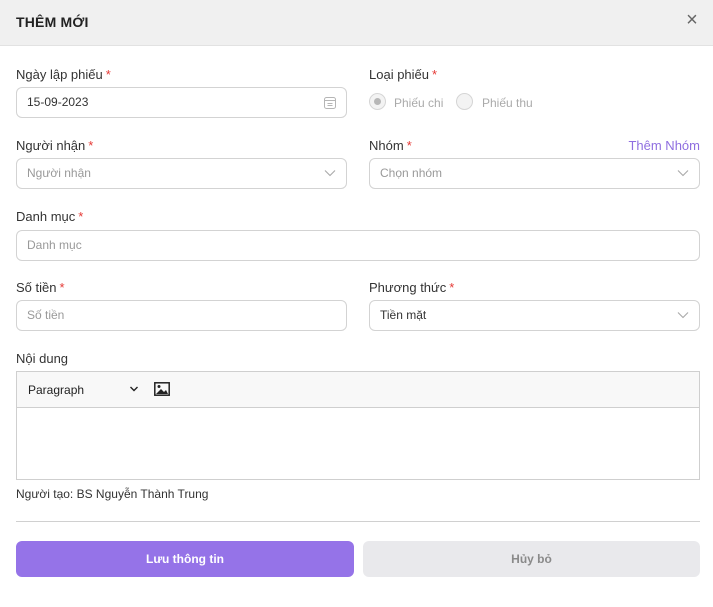 Image resolution: width=713 pixels, height=607 pixels. I want to click on nguoi-nhan-label: Người nhận *, so click(54, 145).